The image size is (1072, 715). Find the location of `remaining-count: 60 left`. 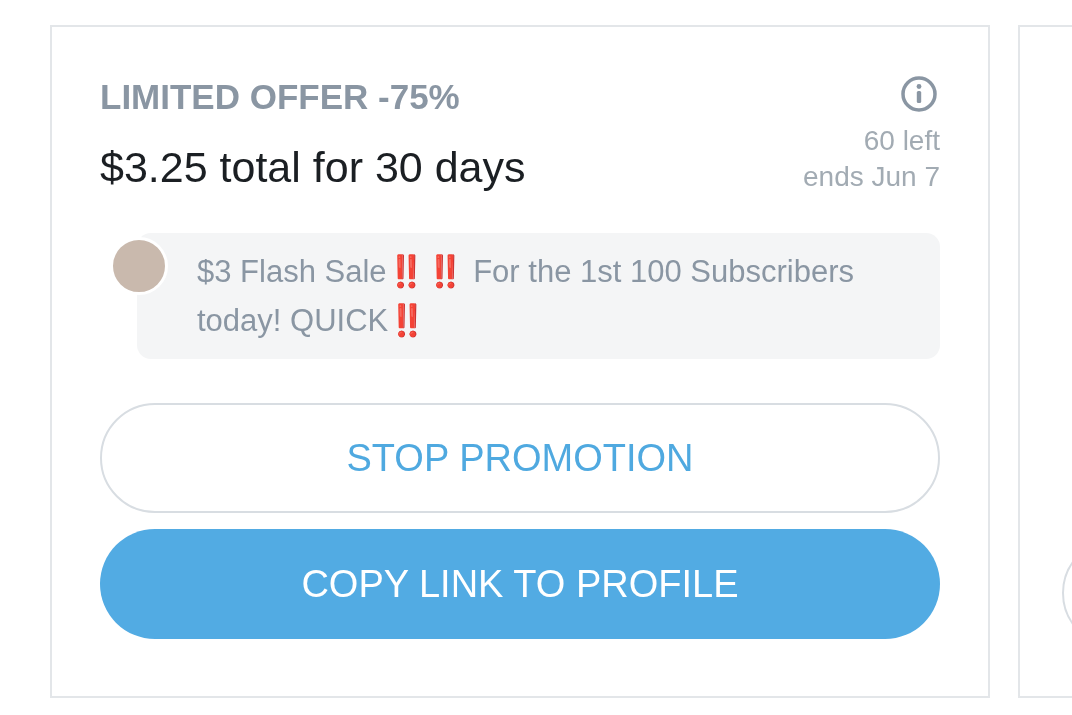

remaining-count: 60 left is located at coordinates (901, 141).